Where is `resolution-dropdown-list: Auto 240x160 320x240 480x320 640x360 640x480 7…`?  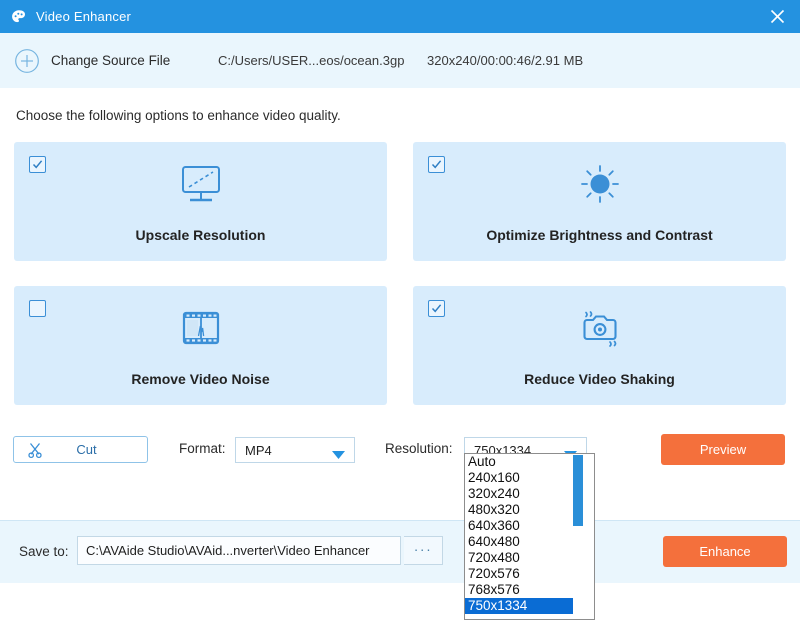 resolution-dropdown-list: Auto 240x160 320x240 480x320 640x360 640x480 7… is located at coordinates (529, 536).